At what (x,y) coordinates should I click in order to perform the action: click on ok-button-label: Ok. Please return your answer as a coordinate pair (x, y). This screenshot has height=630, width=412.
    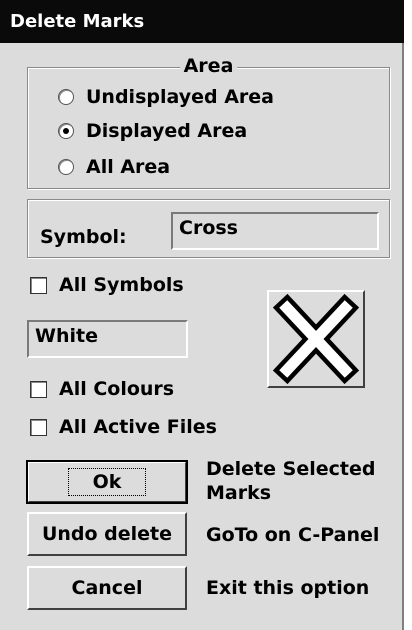
    Looking at the image, I should click on (107, 482).